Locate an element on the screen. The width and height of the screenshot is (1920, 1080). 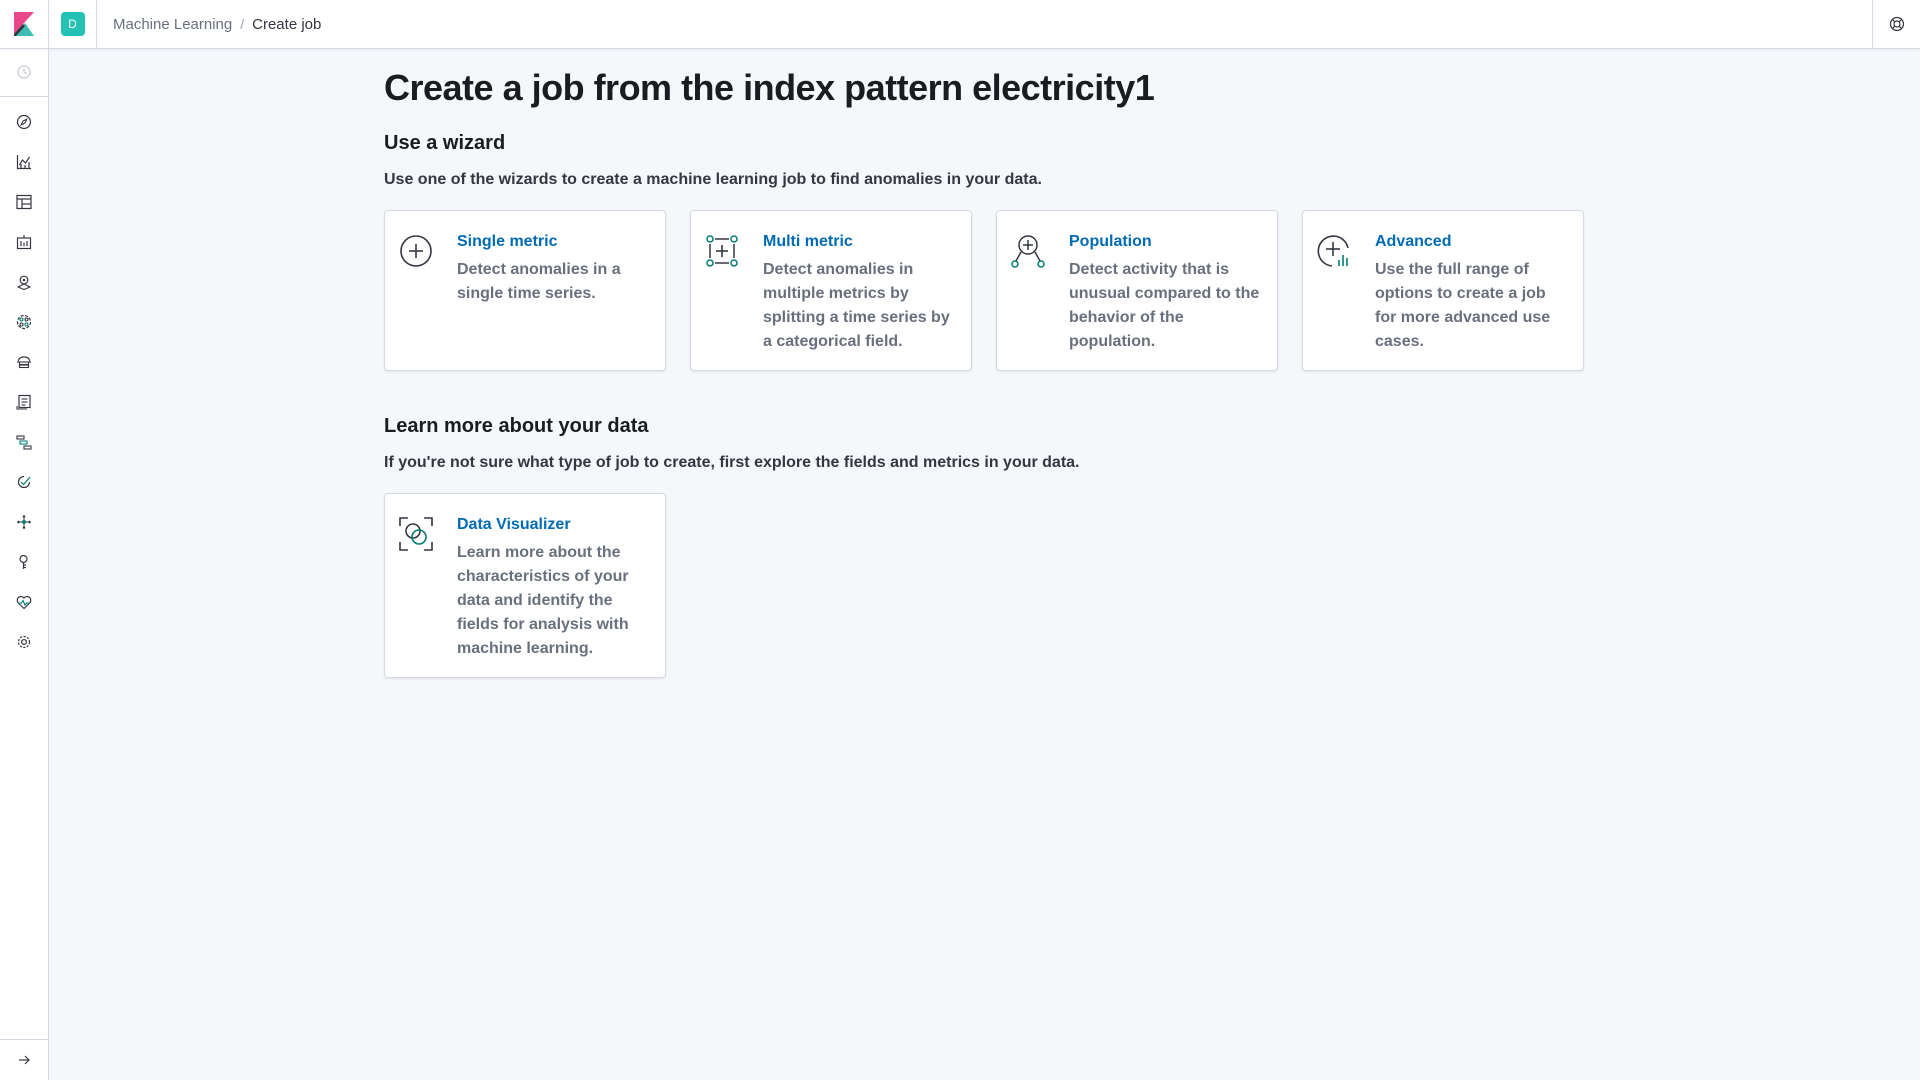
machine-learning-icon is located at coordinates (24, 322).